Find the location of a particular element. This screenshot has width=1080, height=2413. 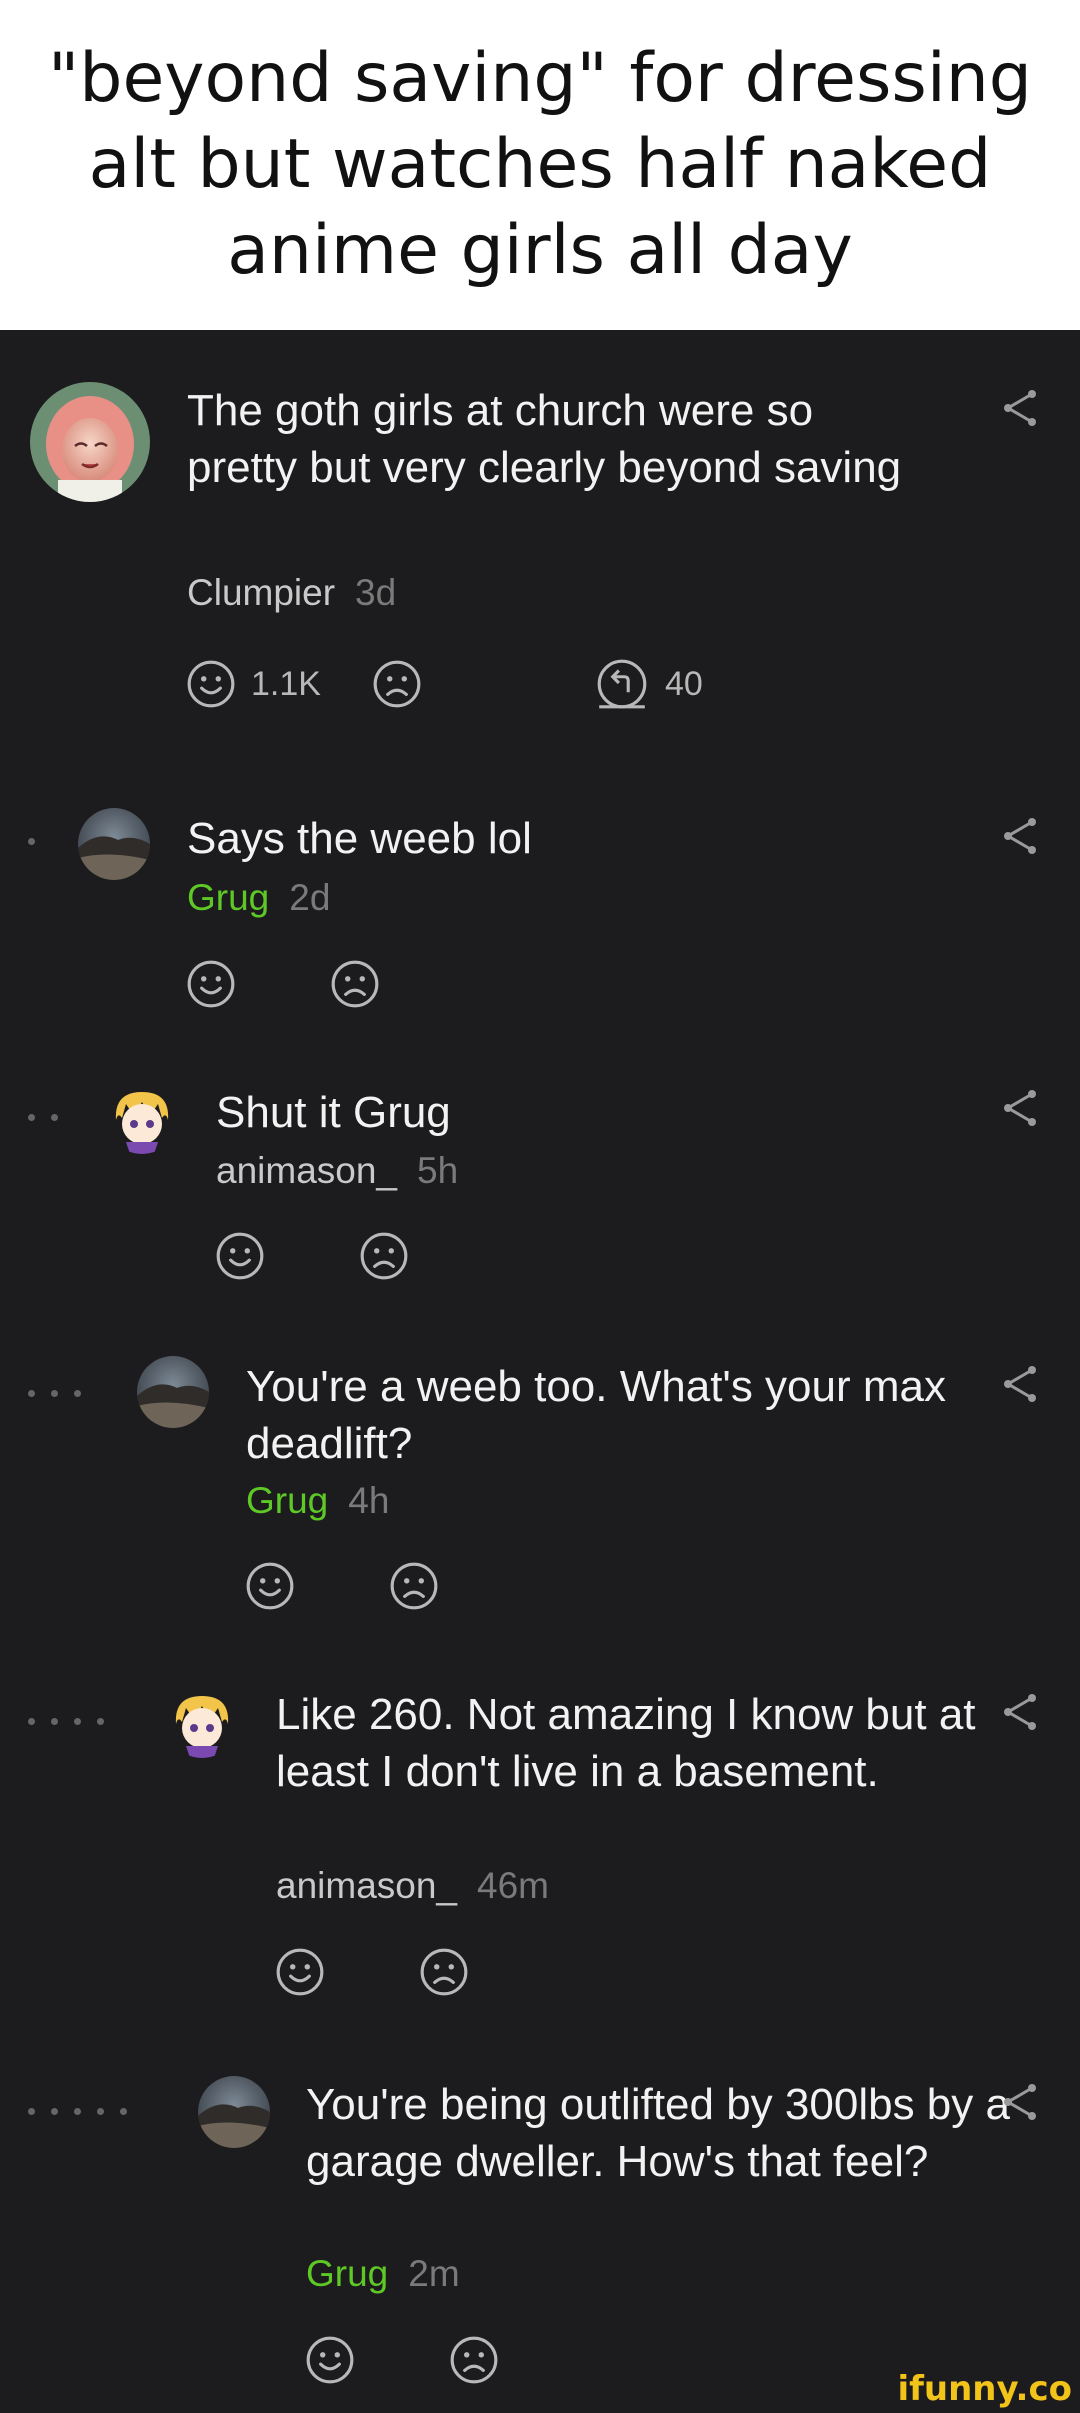

comment-meta: animason_ 5h is located at coordinates (337, 1171).